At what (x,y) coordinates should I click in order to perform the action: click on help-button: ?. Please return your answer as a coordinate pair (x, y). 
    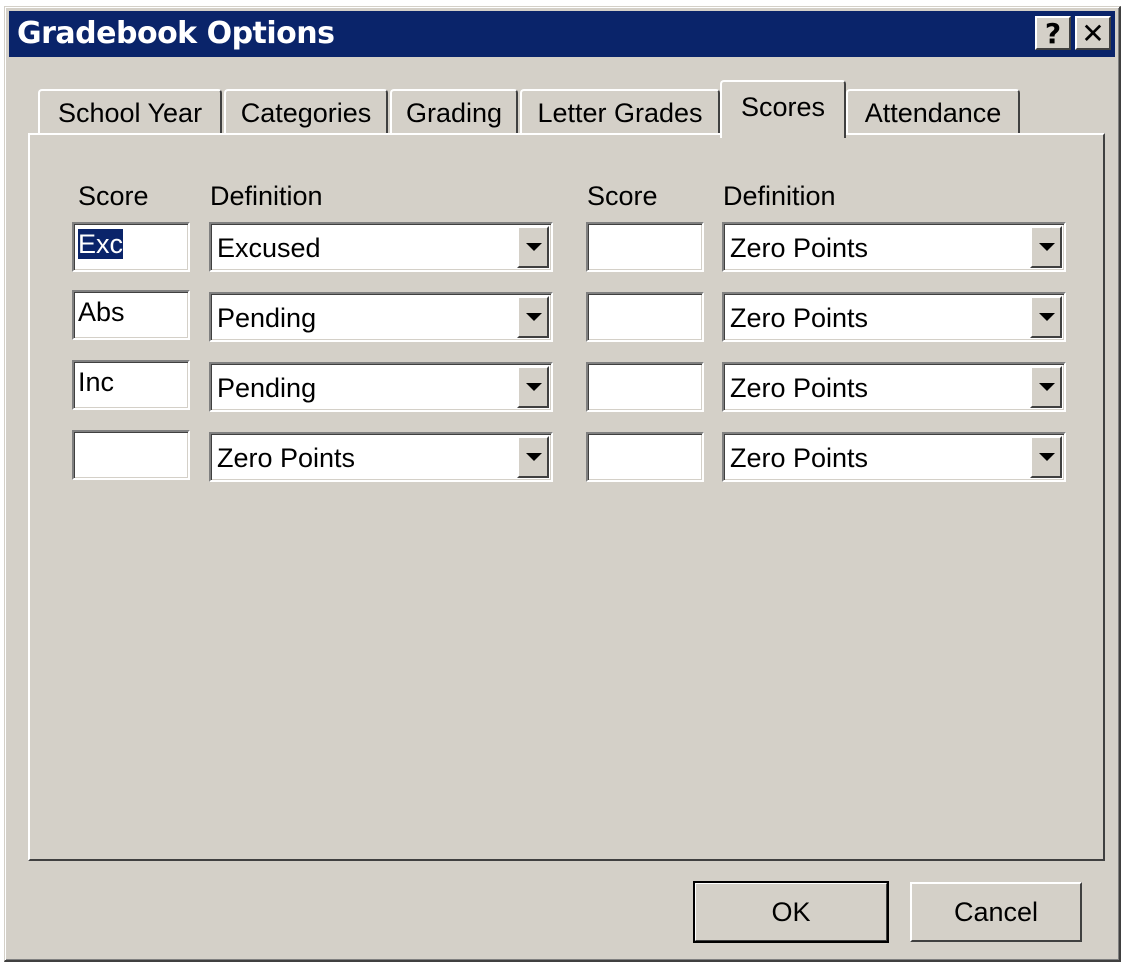
    Looking at the image, I should click on (1053, 33).